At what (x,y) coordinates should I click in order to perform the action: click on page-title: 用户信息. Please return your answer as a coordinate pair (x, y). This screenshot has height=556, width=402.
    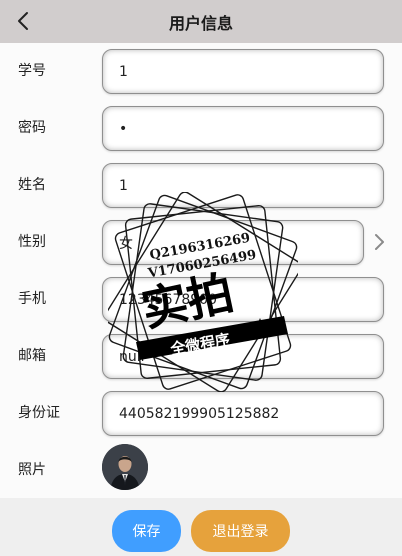
    Looking at the image, I should click on (200, 23).